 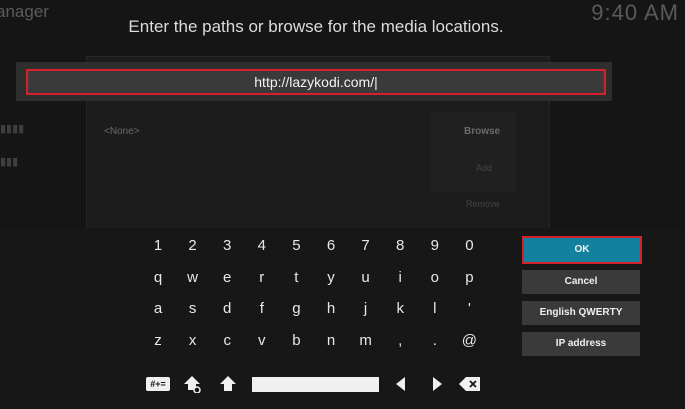 I want to click on key-q: q, so click(x=158, y=278).